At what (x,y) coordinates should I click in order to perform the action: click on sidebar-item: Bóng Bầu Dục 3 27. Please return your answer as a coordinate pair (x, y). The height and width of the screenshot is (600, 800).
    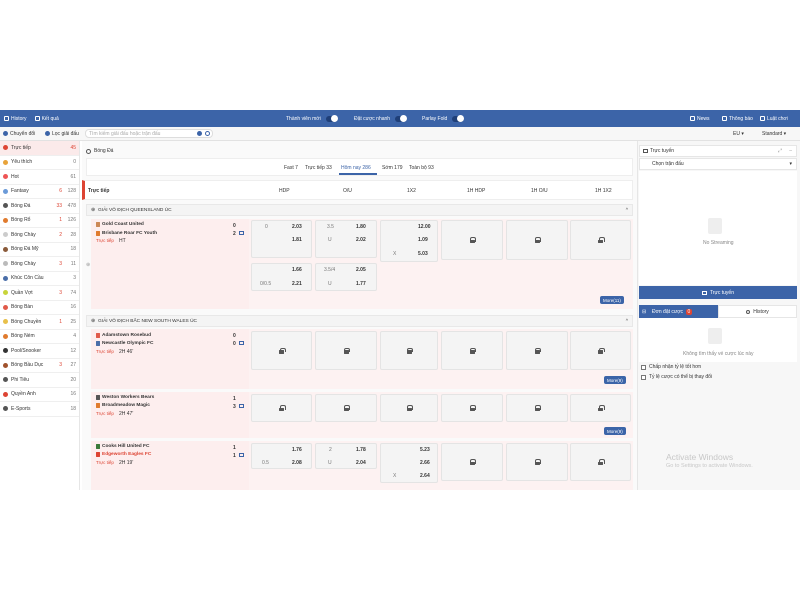
    Looking at the image, I should click on (39, 366).